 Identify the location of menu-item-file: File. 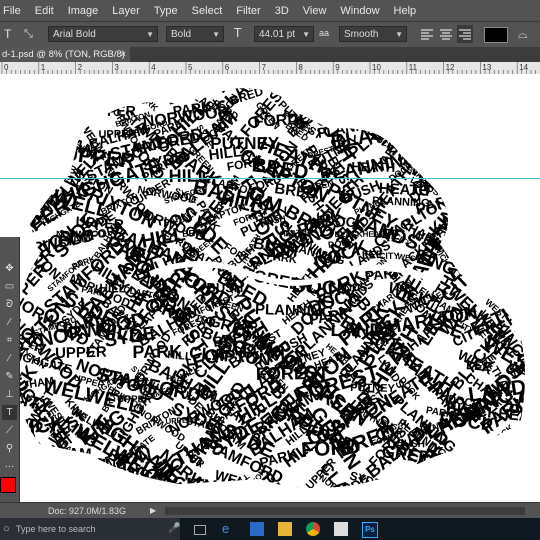
(14, 11).